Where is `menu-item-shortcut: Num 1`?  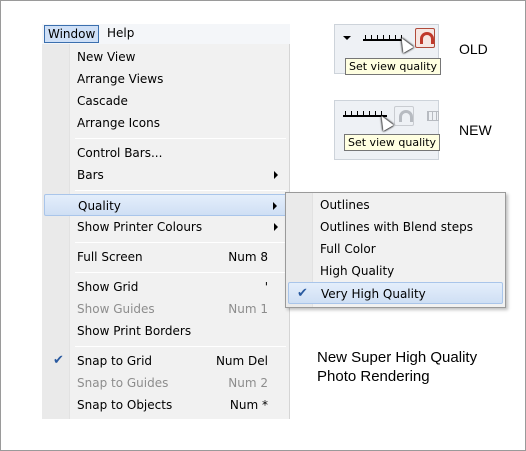 menu-item-shortcut: Num 1 is located at coordinates (248, 309).